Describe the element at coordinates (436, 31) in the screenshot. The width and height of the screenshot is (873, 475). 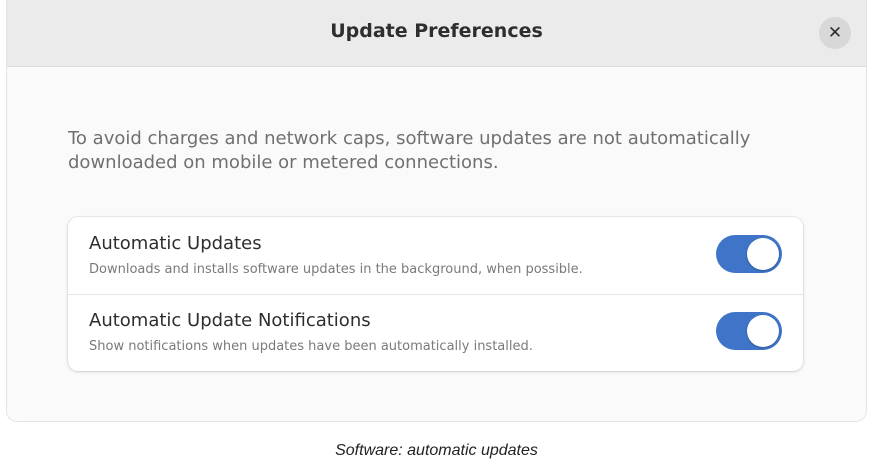
I see `dialog-title: Update Preferences` at that location.